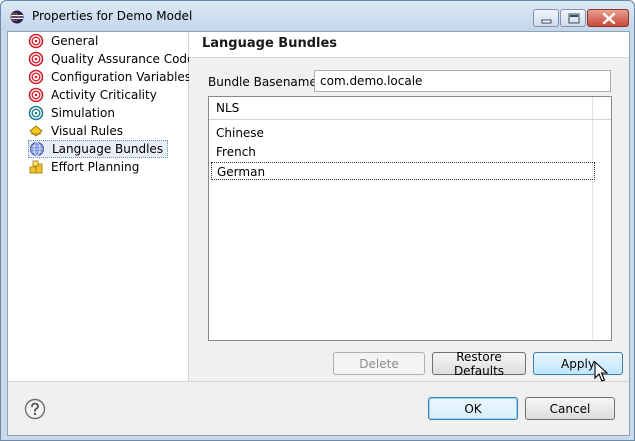 The width and height of the screenshot is (635, 441). What do you see at coordinates (36, 131) in the screenshot?
I see `diamond-yellow-icon` at bounding box center [36, 131].